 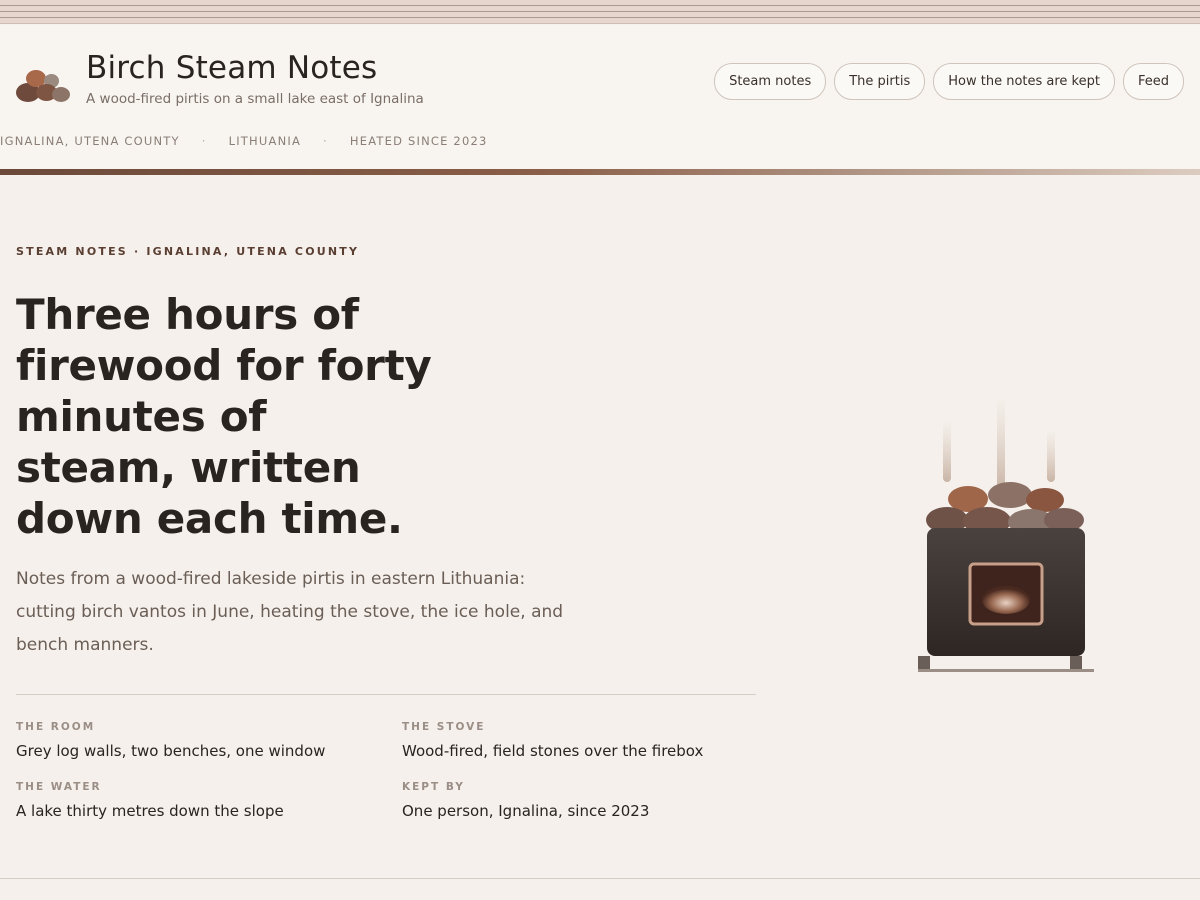 I want to click on fact-label: THE STOVE, so click(x=444, y=727).